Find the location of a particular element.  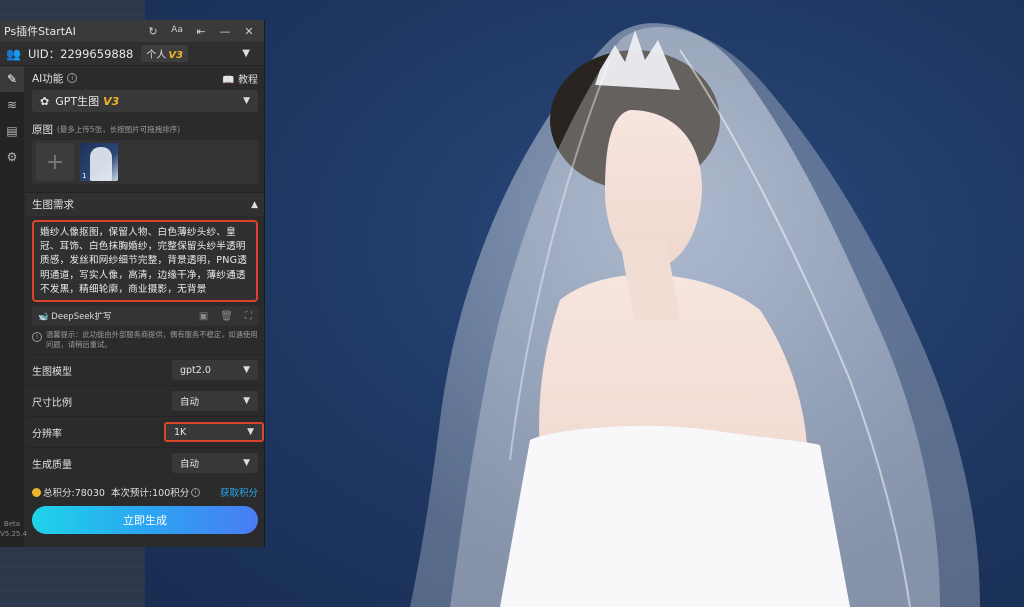

setting-model: 生图模型 gpt2.0 ▼ is located at coordinates (145, 369).